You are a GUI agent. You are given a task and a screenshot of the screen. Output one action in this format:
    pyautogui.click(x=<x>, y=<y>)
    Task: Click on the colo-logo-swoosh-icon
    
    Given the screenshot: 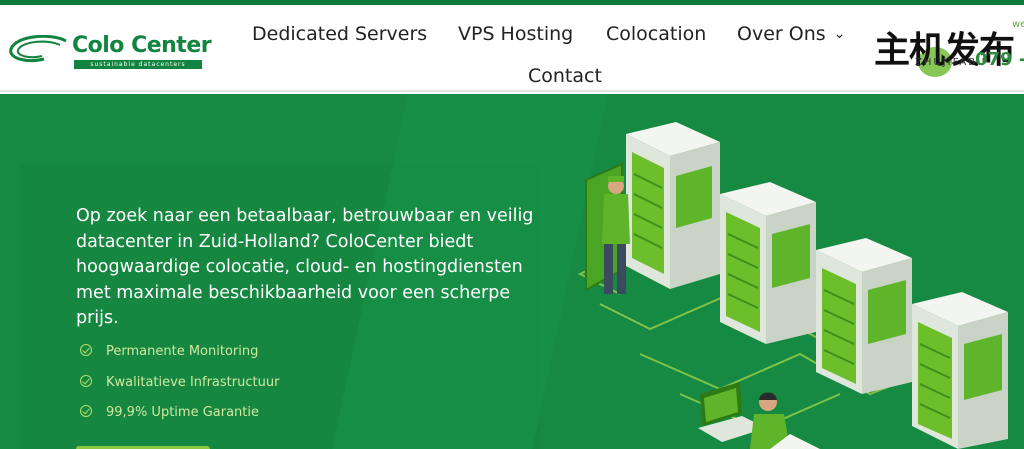 What is the action you would take?
    pyautogui.click(x=38, y=49)
    